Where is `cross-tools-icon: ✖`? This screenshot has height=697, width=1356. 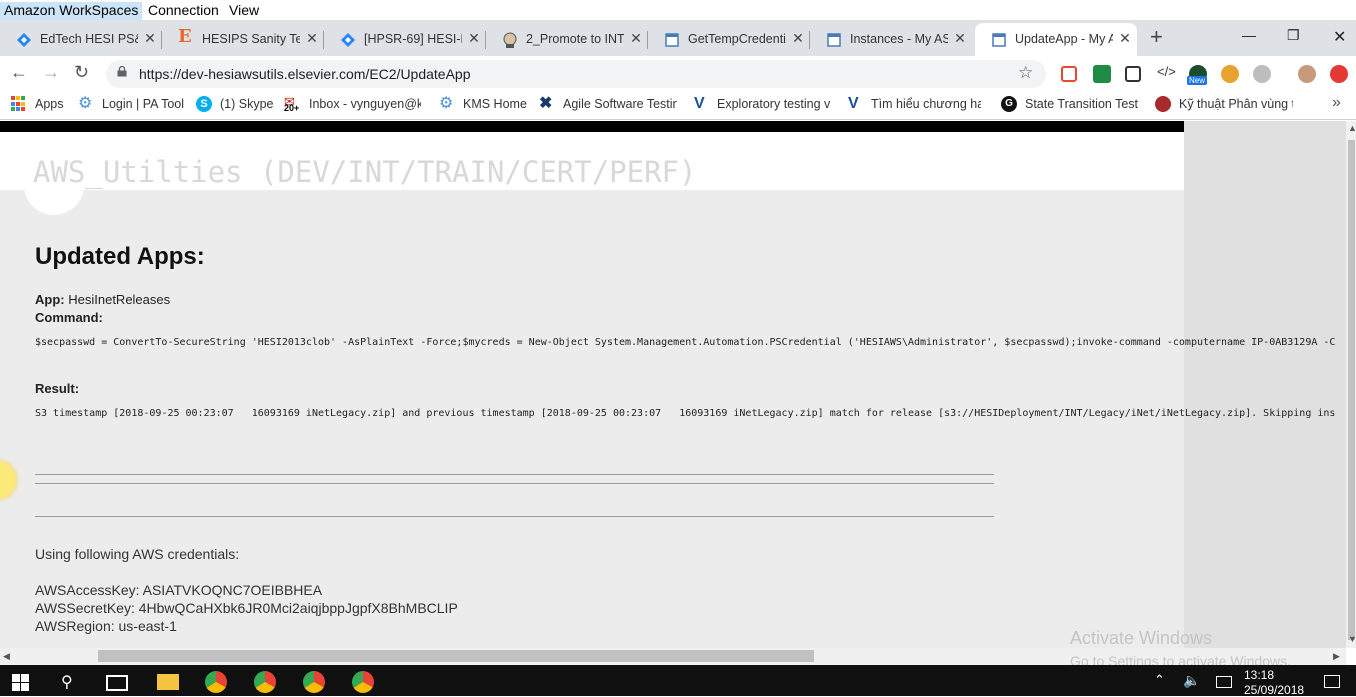
cross-tools-icon: ✖ is located at coordinates (546, 103).